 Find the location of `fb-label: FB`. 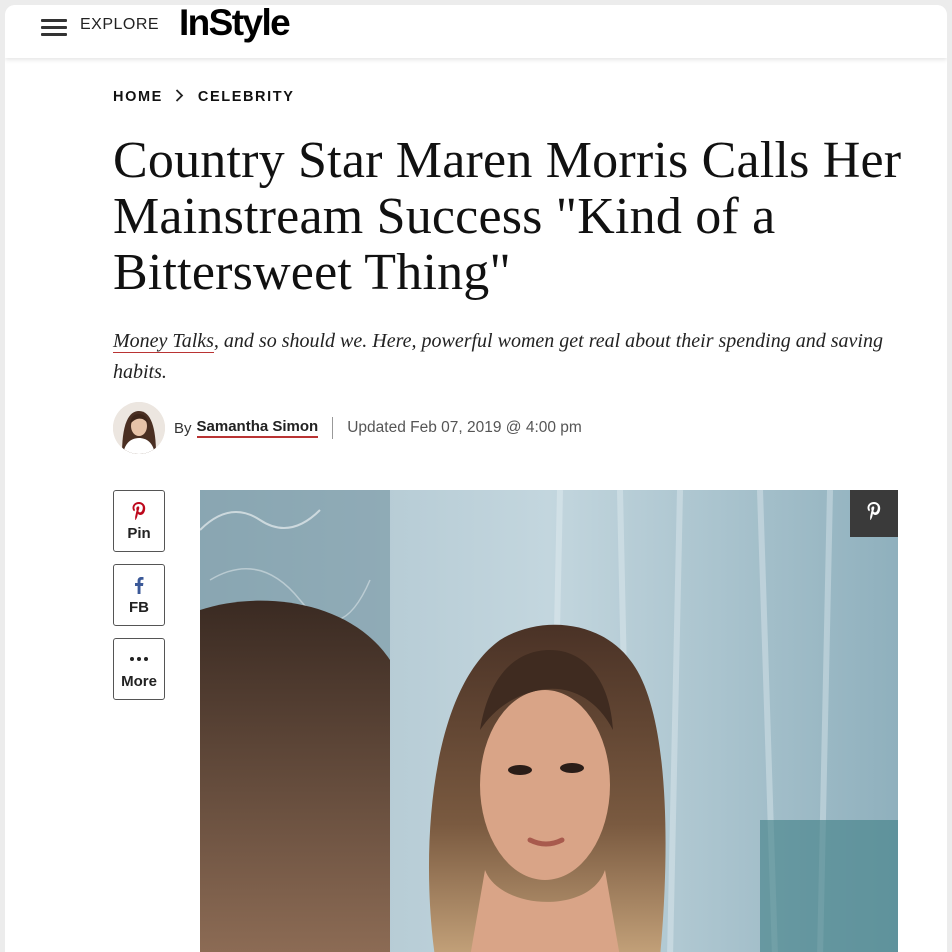

fb-label: FB is located at coordinates (139, 607).